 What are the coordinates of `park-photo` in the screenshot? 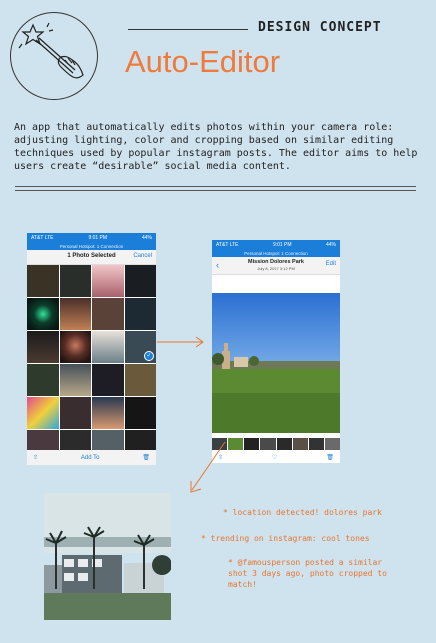 It's located at (276, 363).